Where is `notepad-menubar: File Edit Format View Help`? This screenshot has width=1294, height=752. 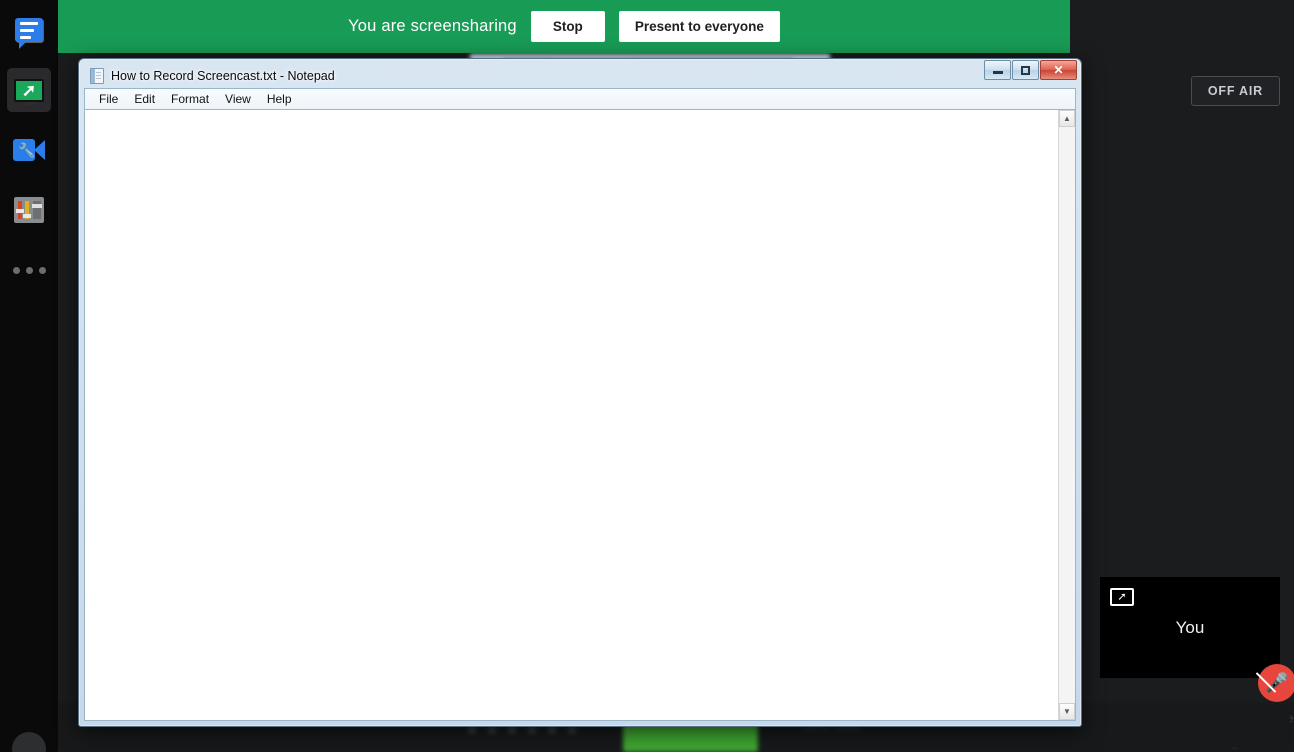 notepad-menubar: File Edit Format View Help is located at coordinates (580, 98).